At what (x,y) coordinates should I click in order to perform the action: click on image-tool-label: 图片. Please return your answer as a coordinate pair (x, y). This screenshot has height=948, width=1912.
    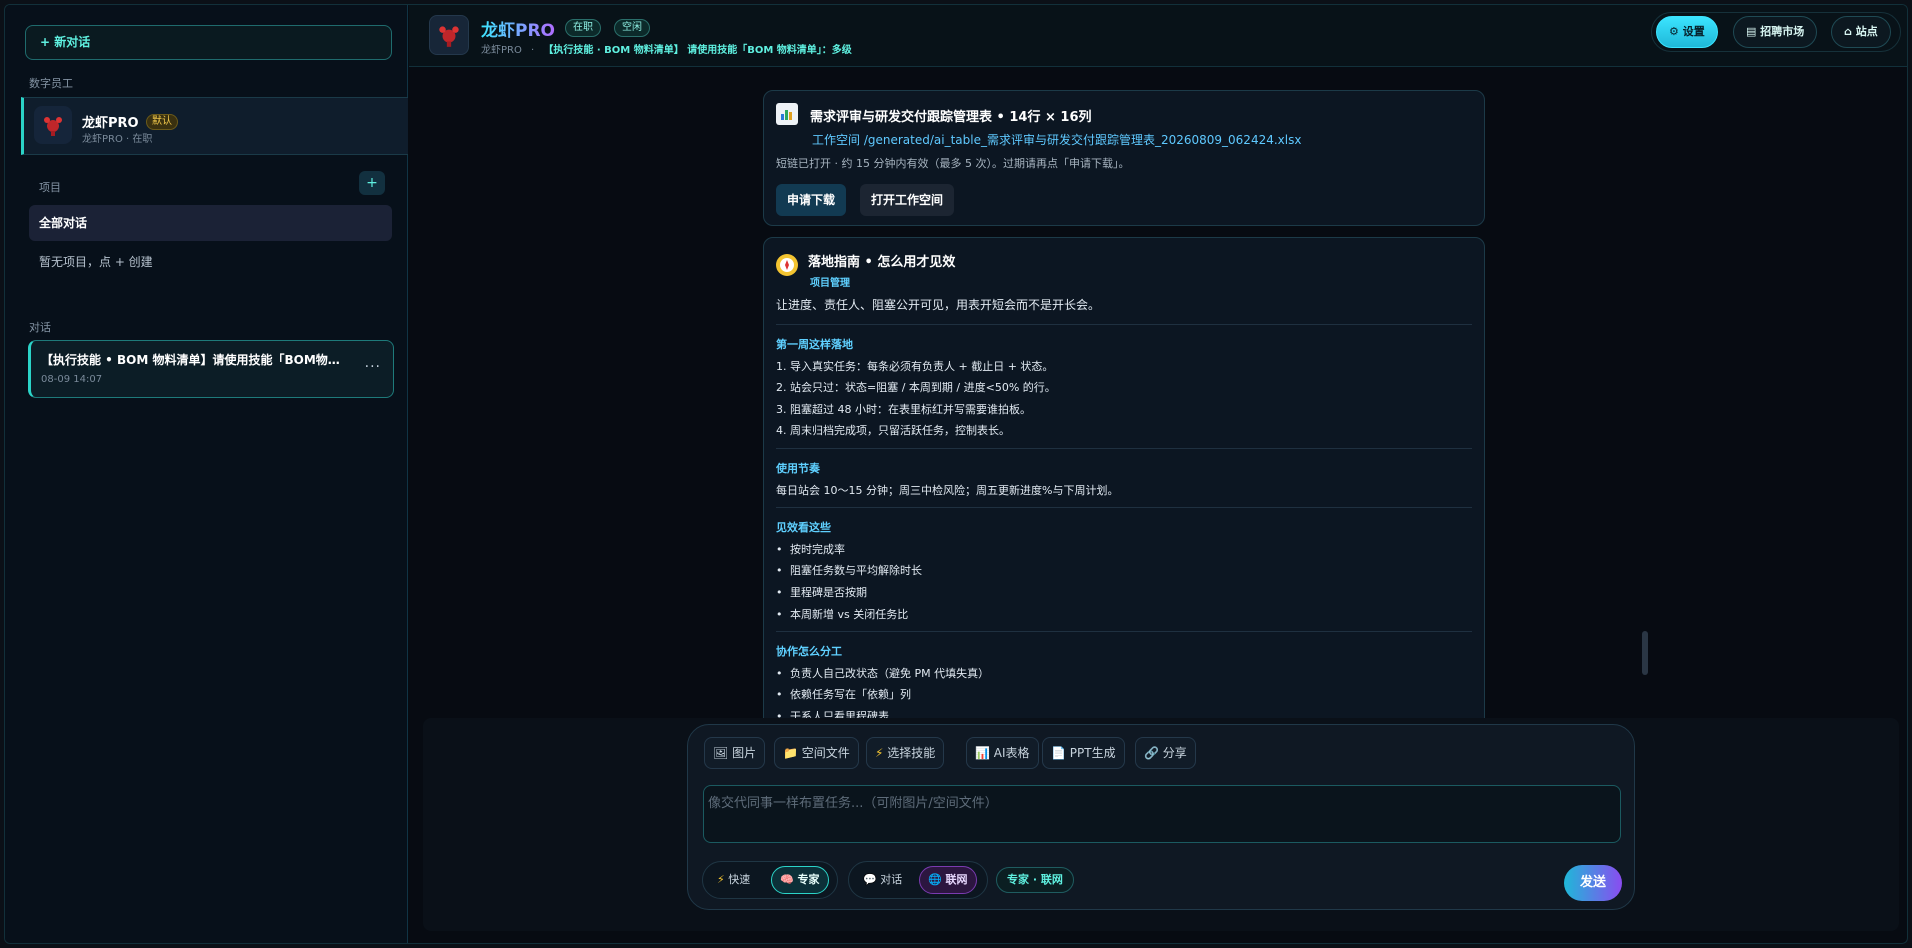
    Looking at the image, I should click on (744, 753).